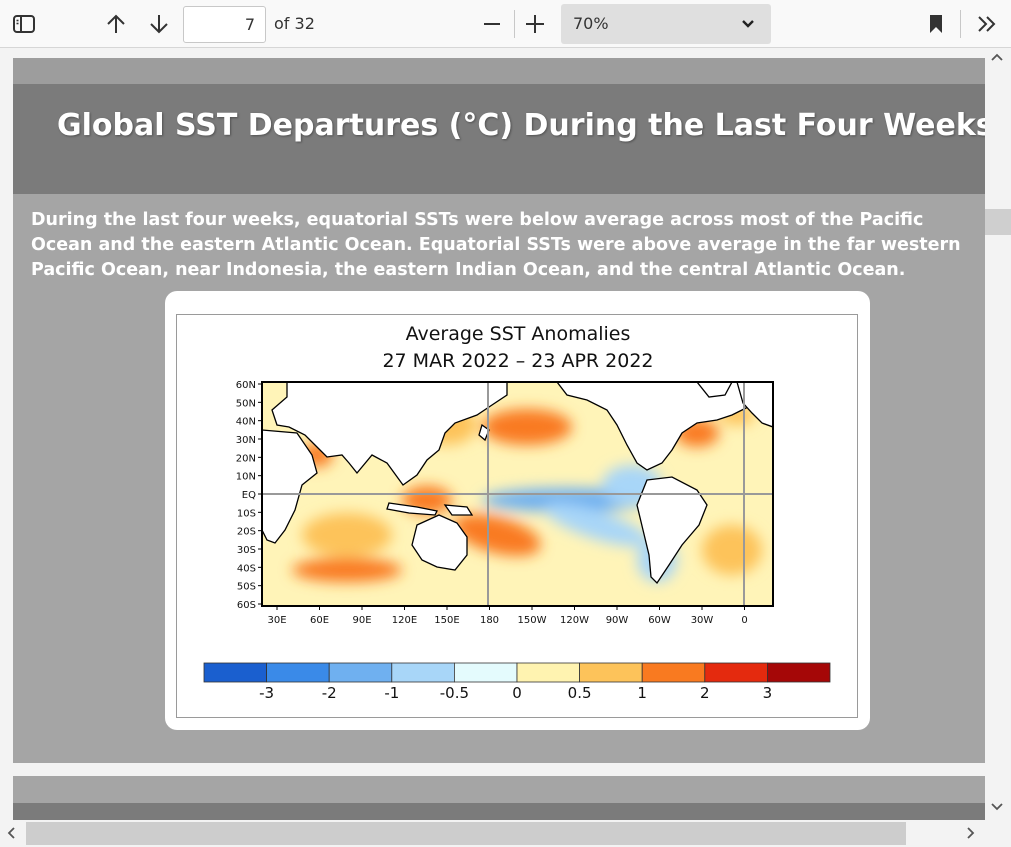 This screenshot has height=847, width=1011. What do you see at coordinates (446, 620) in the screenshot?
I see `longitude-tick-label: 150E` at bounding box center [446, 620].